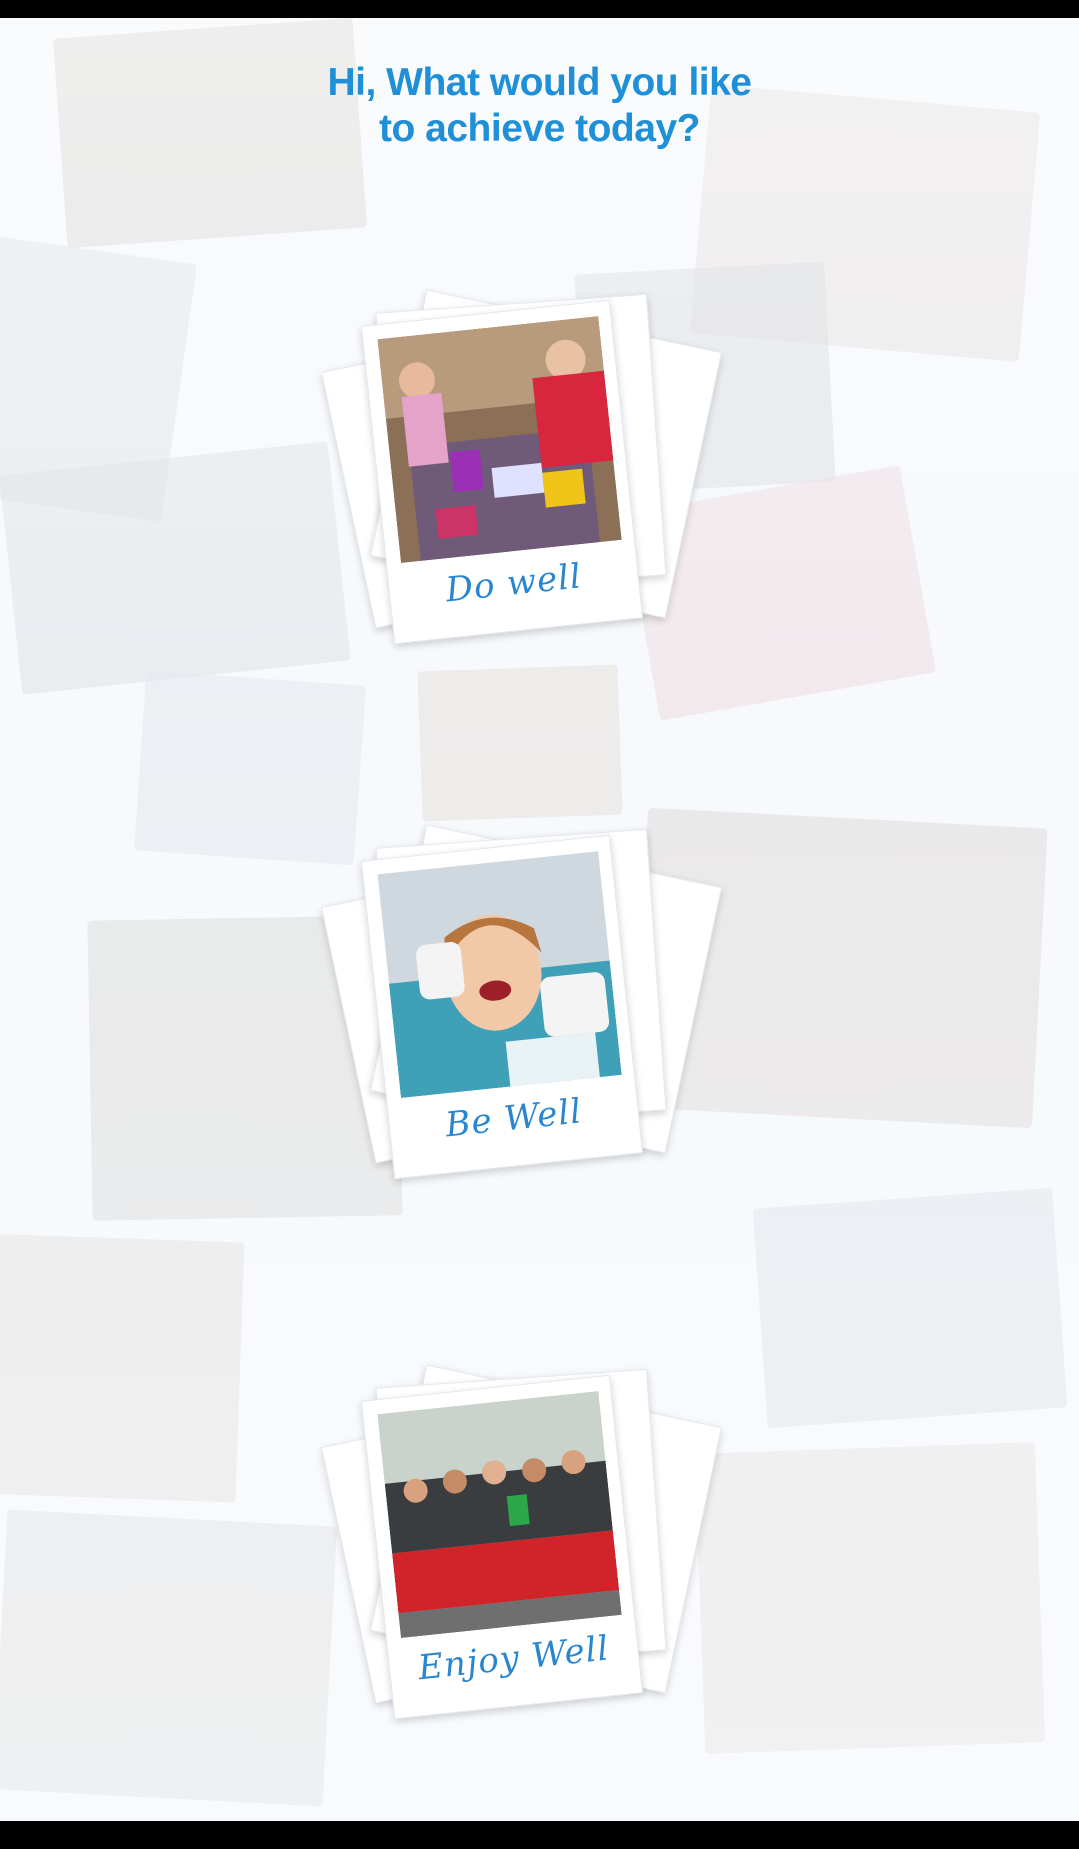 This screenshot has height=1849, width=1079. I want to click on do-well-photo, so click(499, 440).